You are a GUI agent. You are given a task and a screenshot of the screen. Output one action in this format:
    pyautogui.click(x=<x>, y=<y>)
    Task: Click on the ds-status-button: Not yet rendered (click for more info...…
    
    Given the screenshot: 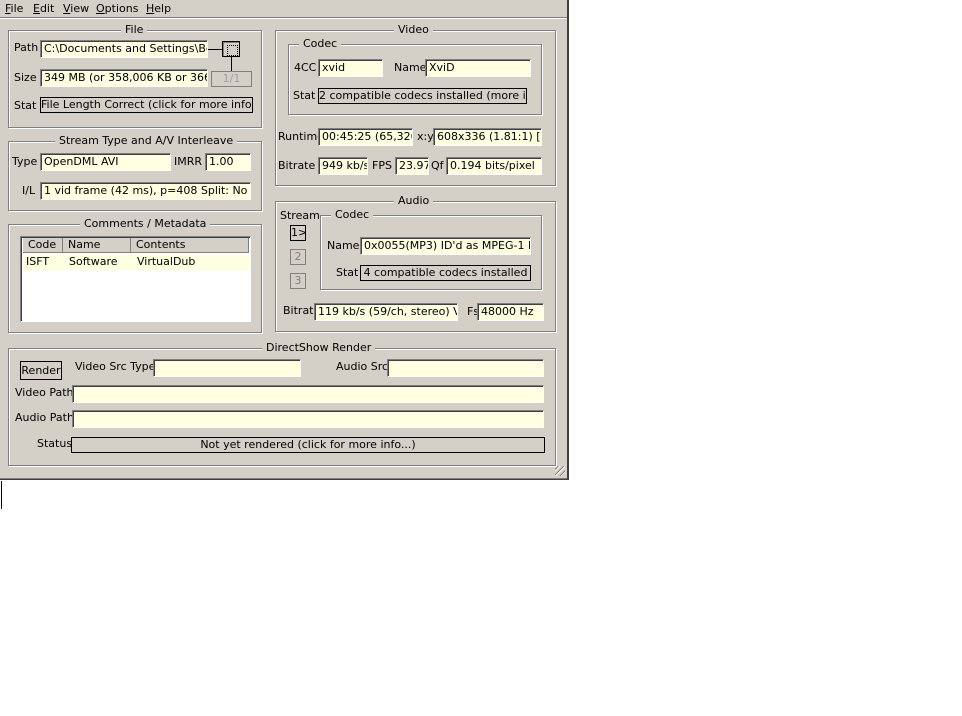 What is the action you would take?
    pyautogui.click(x=308, y=445)
    